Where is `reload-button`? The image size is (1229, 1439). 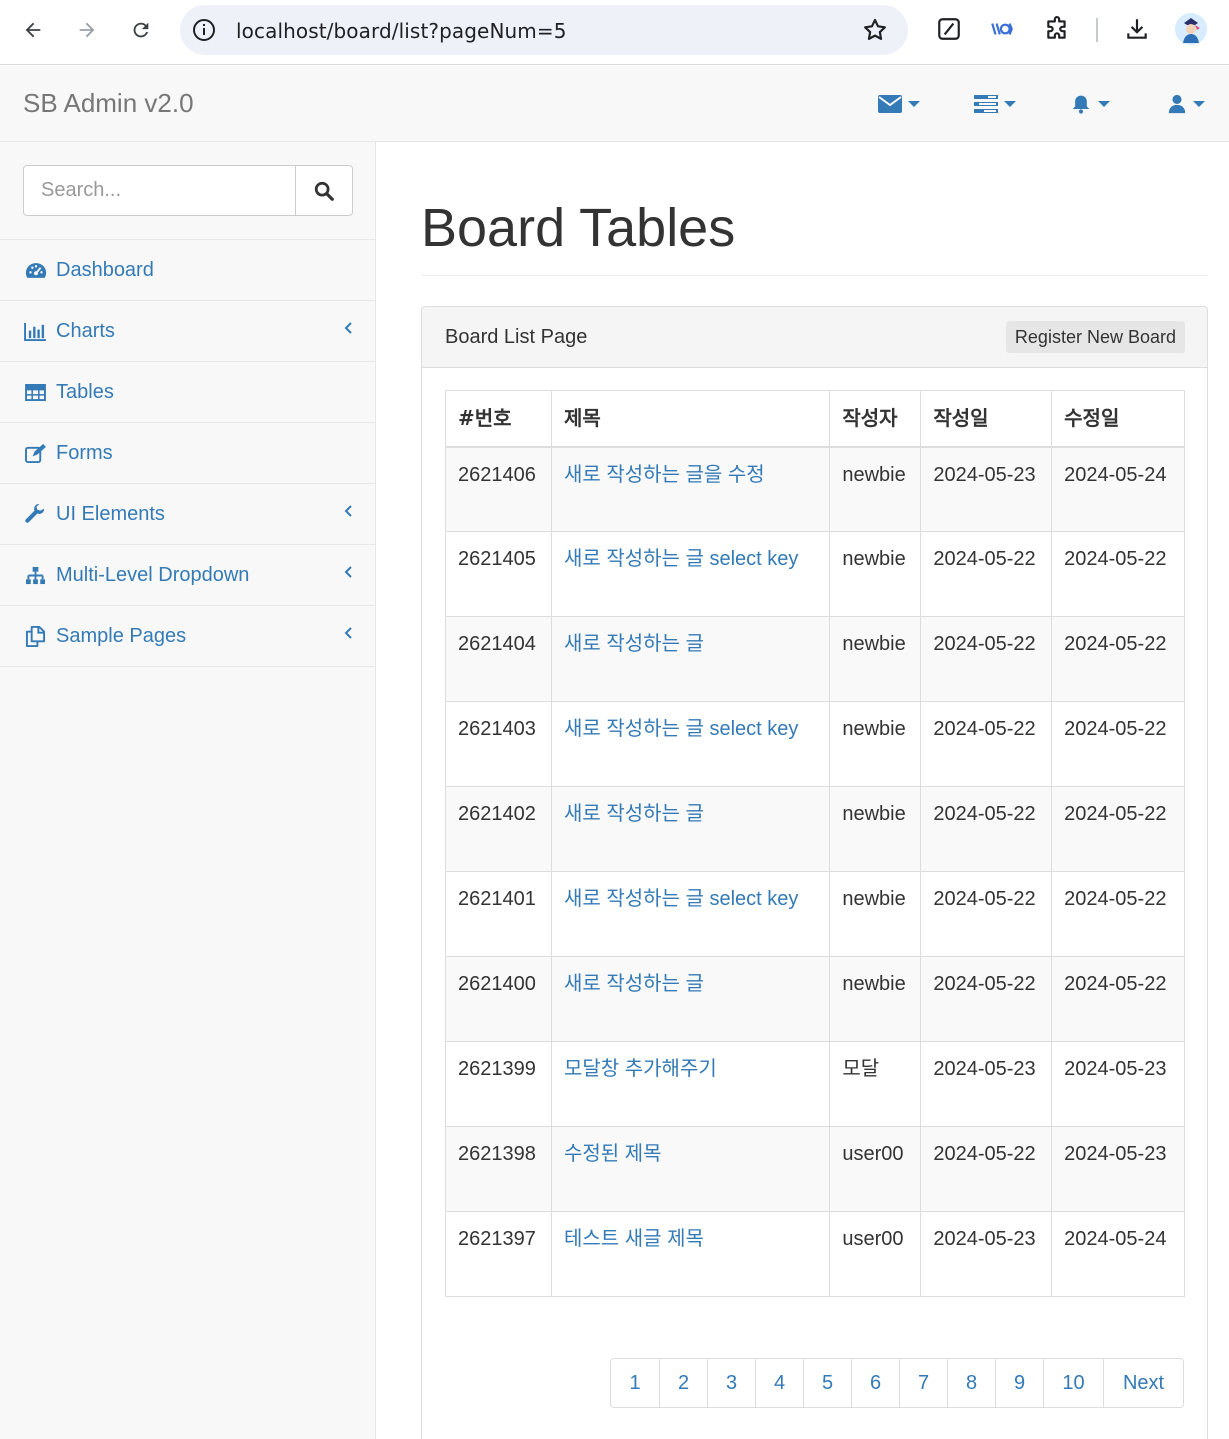 reload-button is located at coordinates (141, 30).